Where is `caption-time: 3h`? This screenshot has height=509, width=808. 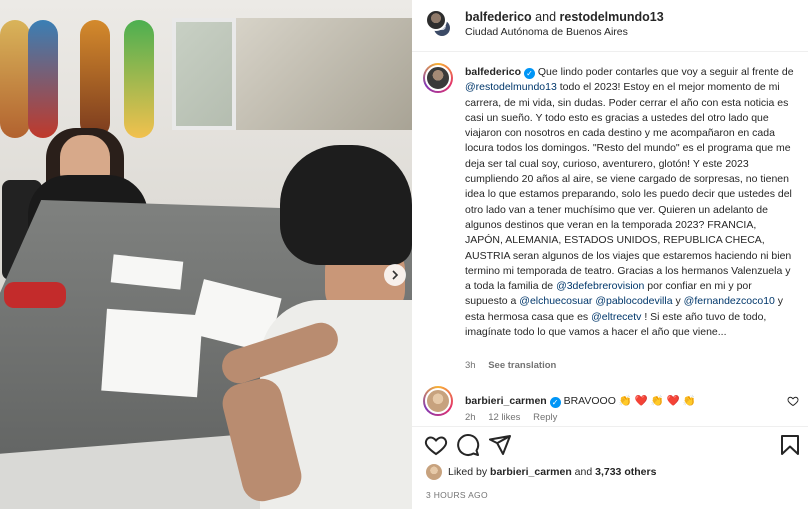
caption-time: 3h is located at coordinates (470, 365).